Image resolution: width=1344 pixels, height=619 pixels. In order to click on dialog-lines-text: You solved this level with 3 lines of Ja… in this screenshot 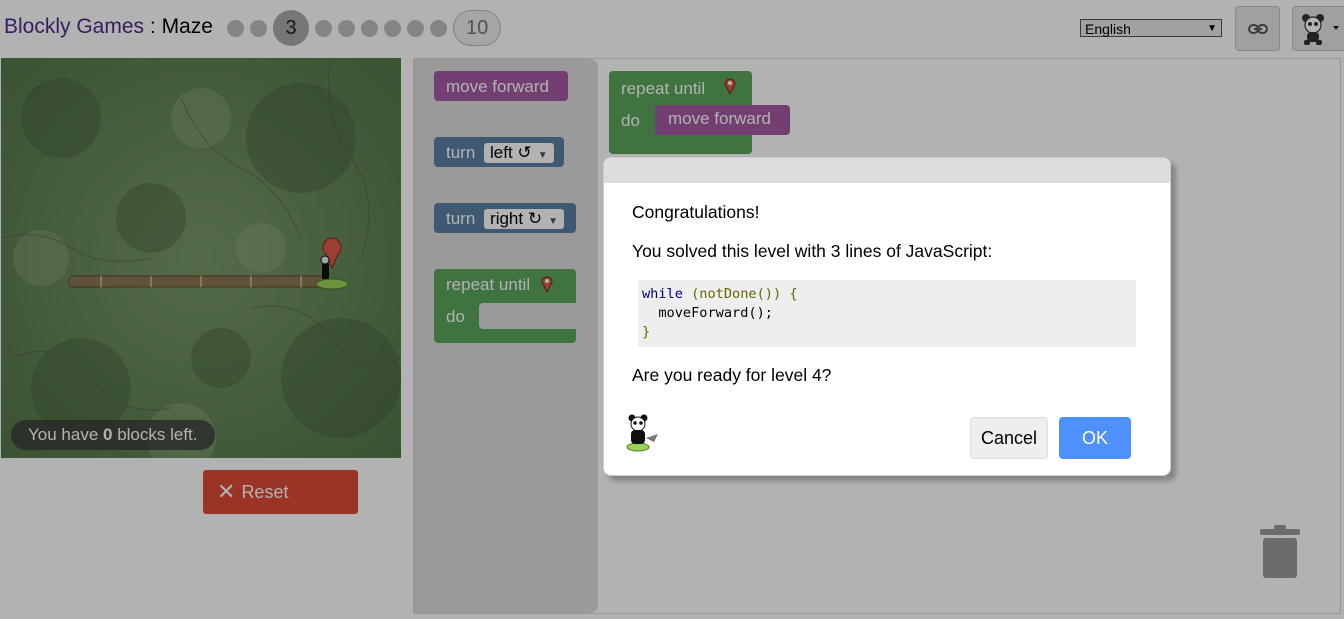, I will do `click(812, 251)`.